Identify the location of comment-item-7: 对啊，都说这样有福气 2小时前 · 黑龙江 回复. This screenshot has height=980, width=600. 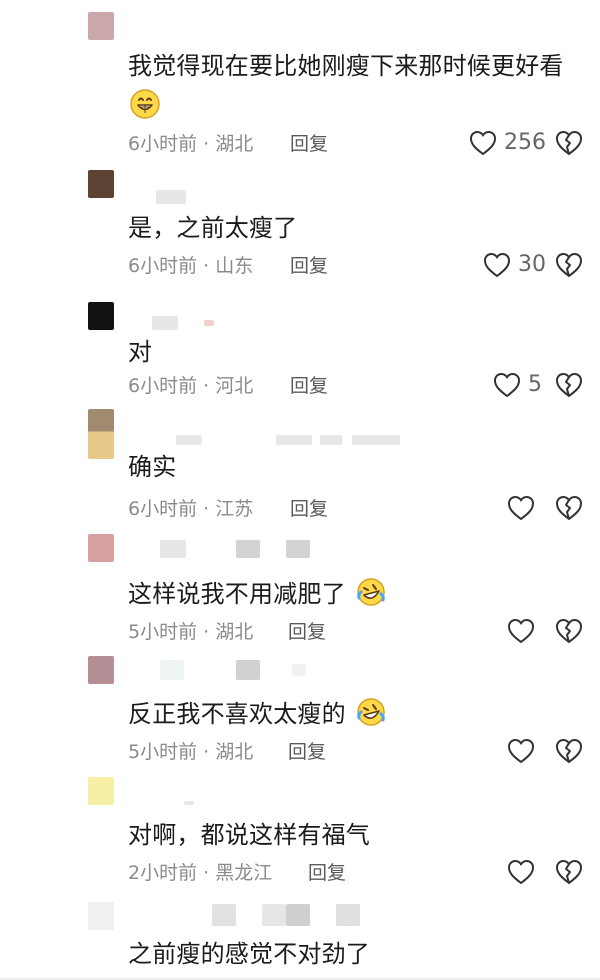
(300, 835).